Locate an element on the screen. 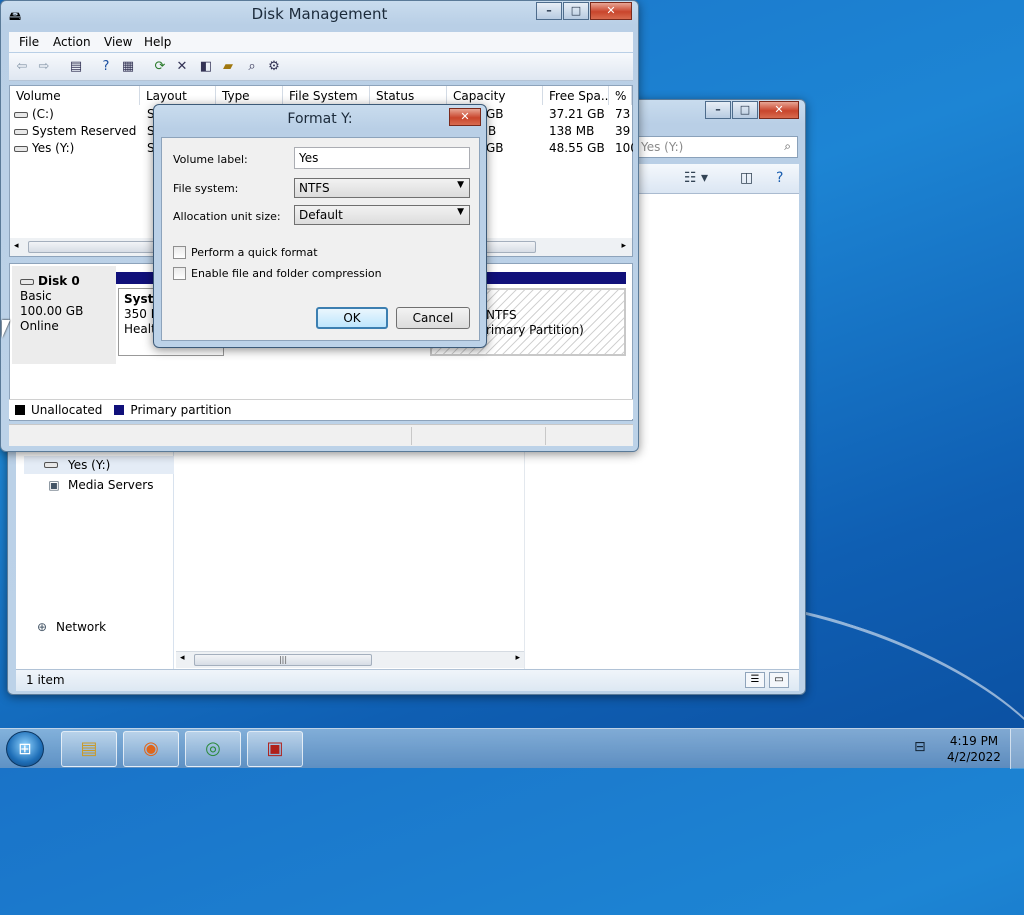 The height and width of the screenshot is (915, 1024). disk-icon is located at coordinates (27, 281).